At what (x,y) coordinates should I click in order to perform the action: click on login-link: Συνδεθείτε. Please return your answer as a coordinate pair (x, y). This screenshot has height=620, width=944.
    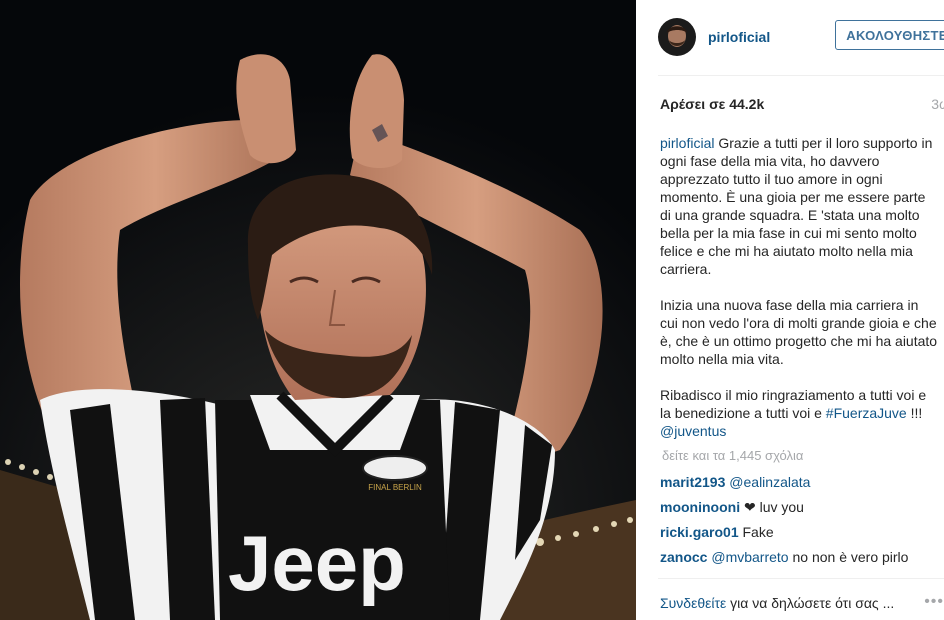
    Looking at the image, I should click on (693, 603).